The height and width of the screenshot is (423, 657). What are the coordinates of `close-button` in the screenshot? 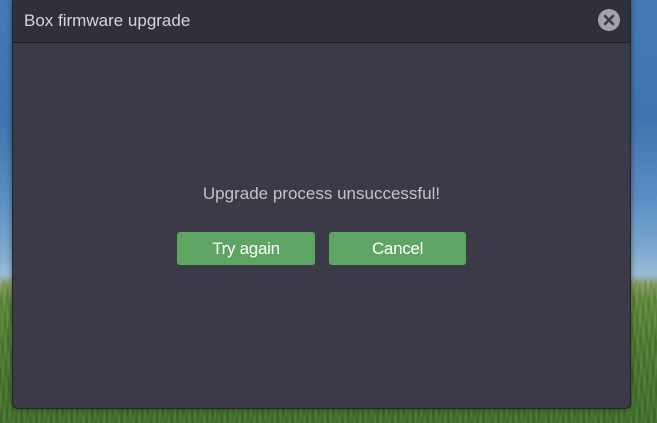 It's located at (609, 20).